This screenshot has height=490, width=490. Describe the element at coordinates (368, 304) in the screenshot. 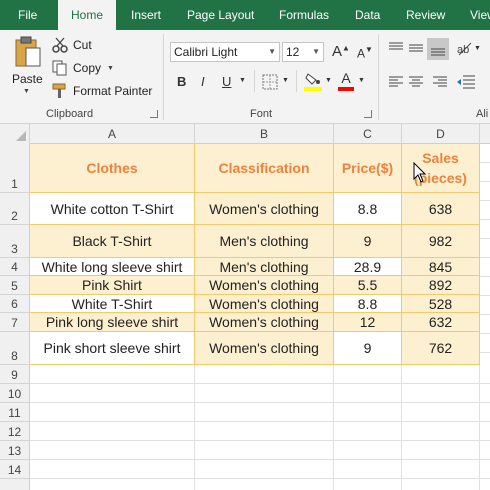

I see `cell-c6: 8.8` at that location.